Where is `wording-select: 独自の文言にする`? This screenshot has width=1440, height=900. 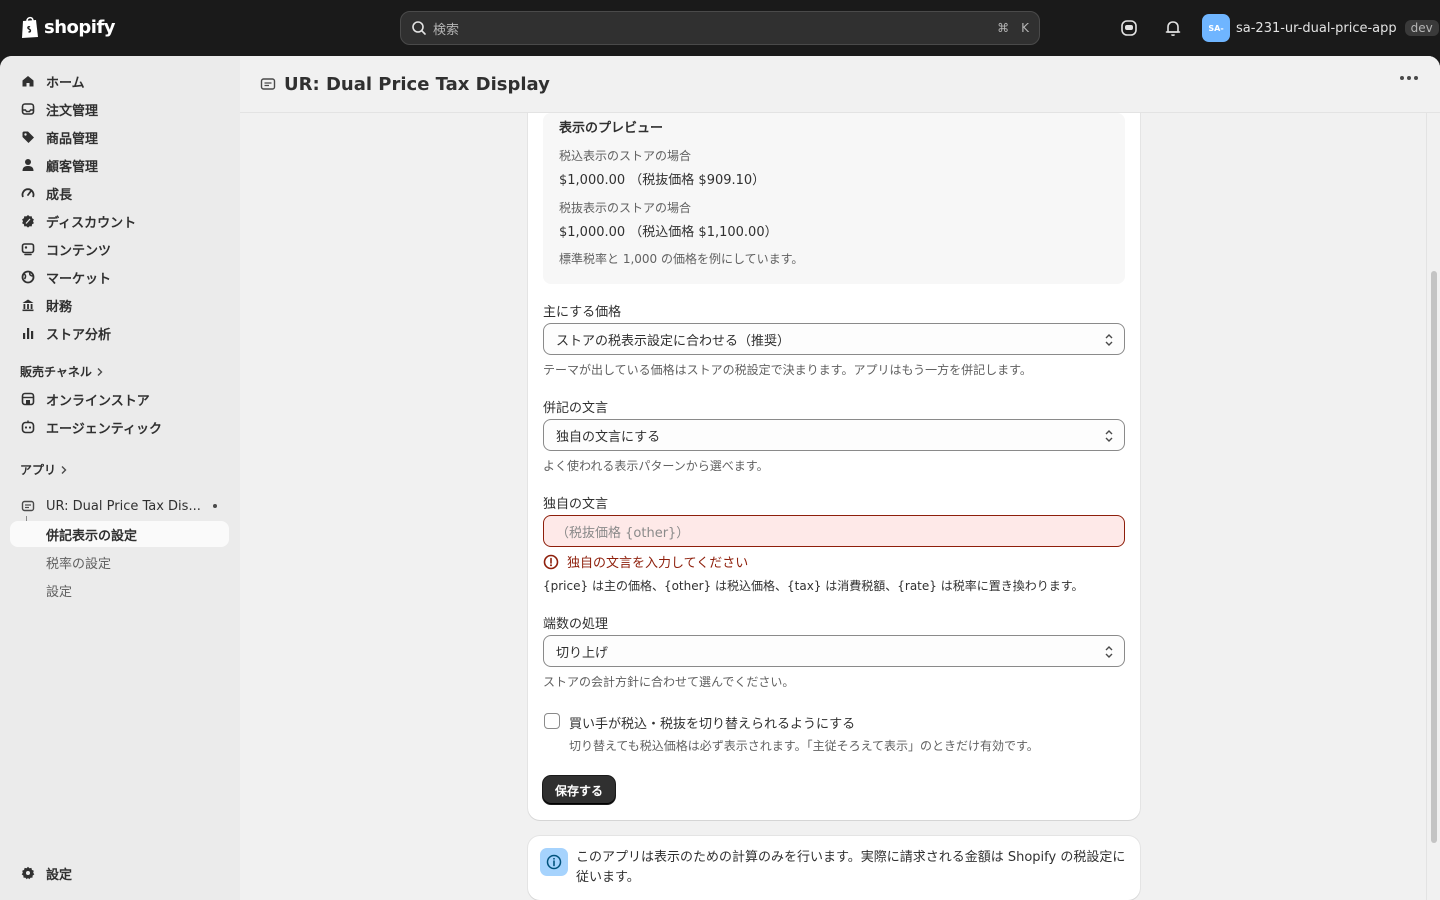
wording-select: 独自の文言にする is located at coordinates (834, 435).